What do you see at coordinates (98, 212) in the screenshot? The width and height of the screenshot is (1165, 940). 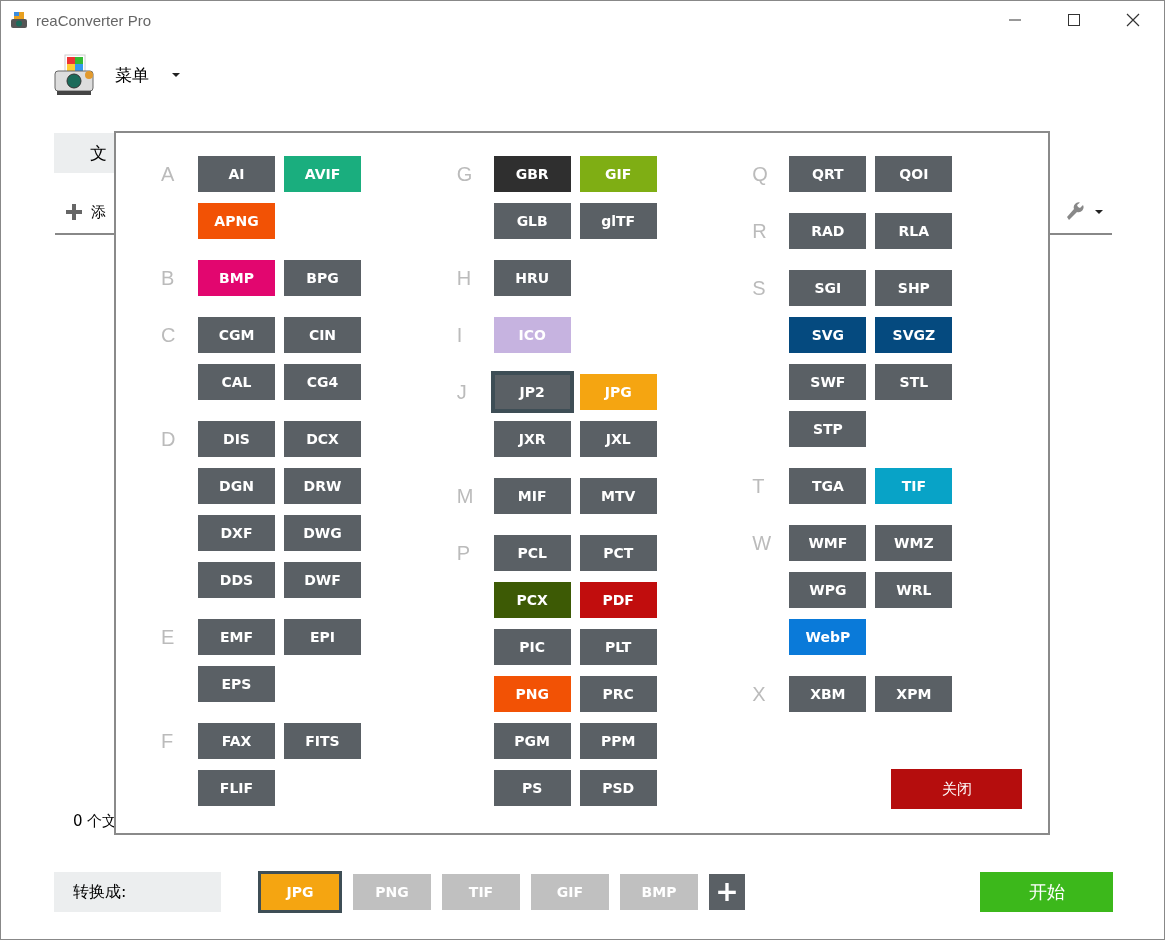 I see `add-label: 添` at bounding box center [98, 212].